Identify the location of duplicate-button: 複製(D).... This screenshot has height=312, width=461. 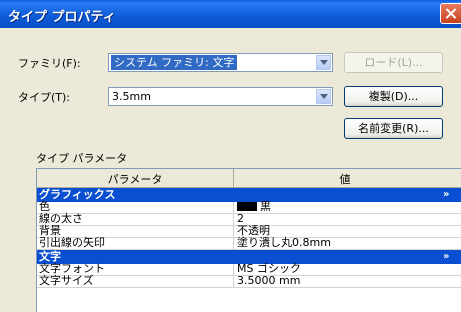
(393, 96).